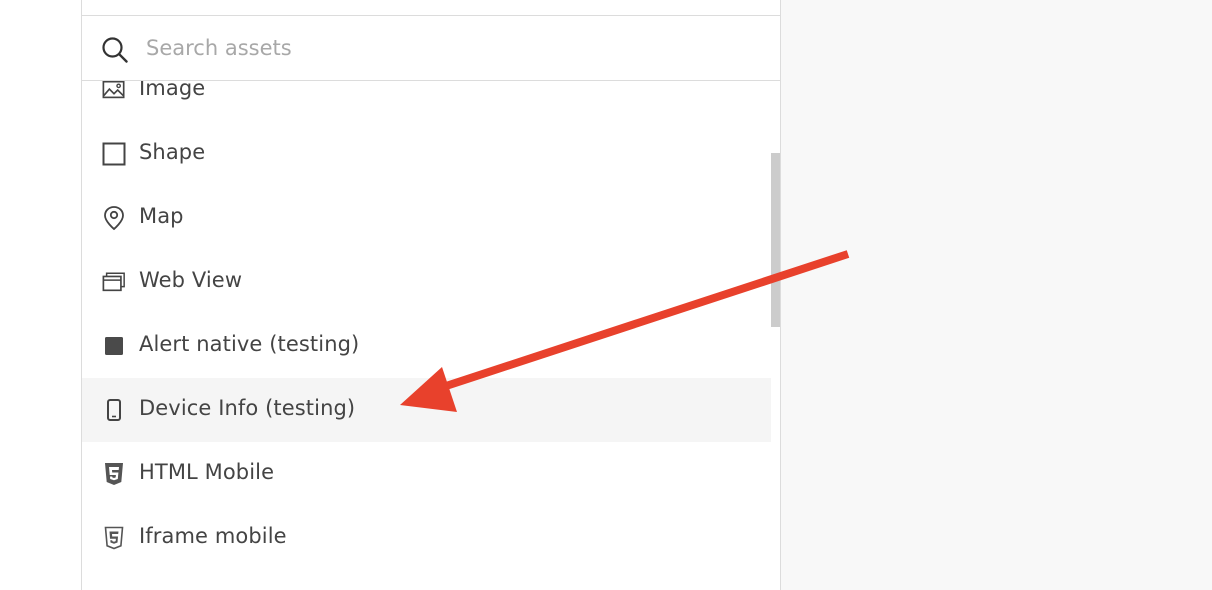 The image size is (1212, 590). I want to click on map-pin-icon, so click(114, 218).